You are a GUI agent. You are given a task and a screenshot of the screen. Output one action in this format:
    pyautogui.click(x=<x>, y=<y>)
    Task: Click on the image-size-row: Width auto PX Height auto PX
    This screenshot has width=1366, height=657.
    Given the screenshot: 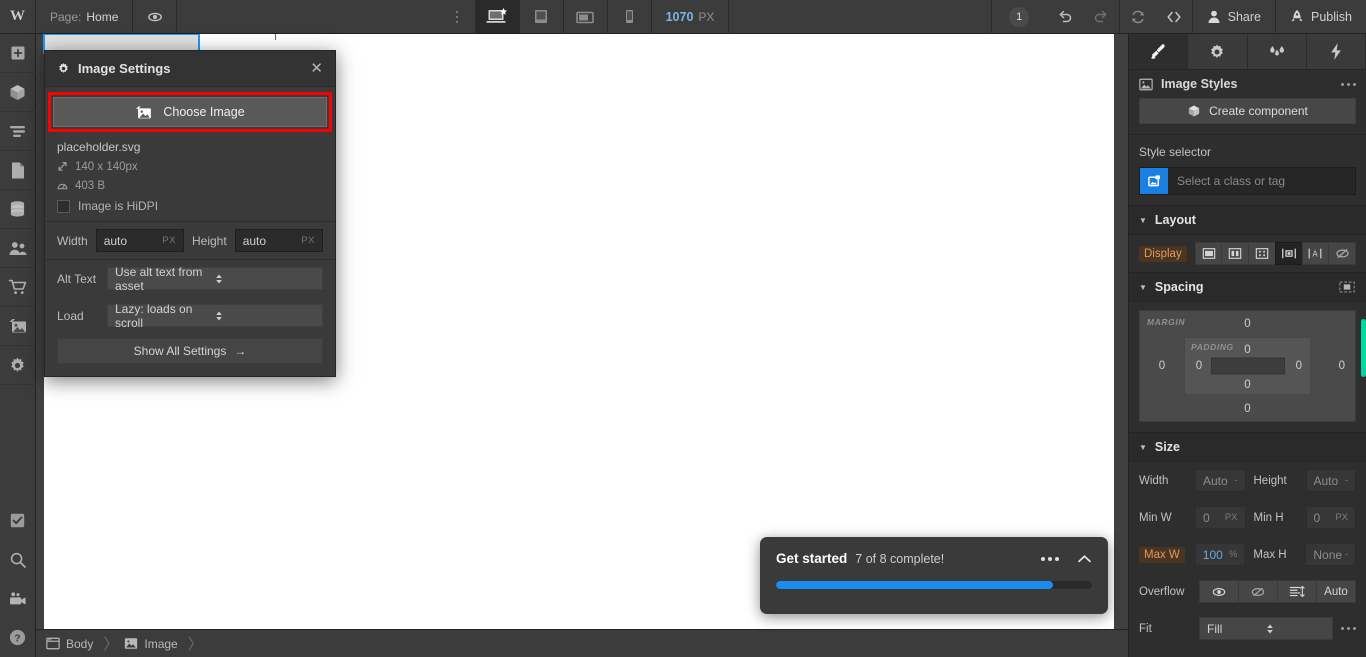 What is the action you would take?
    pyautogui.click(x=190, y=240)
    